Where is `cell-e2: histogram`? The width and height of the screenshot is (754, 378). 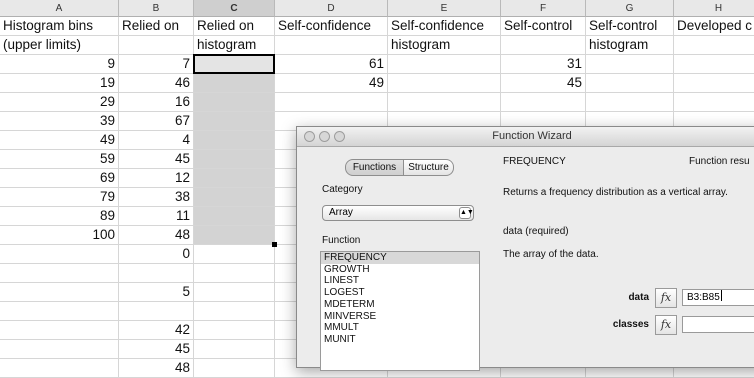 cell-e2: histogram is located at coordinates (444, 45).